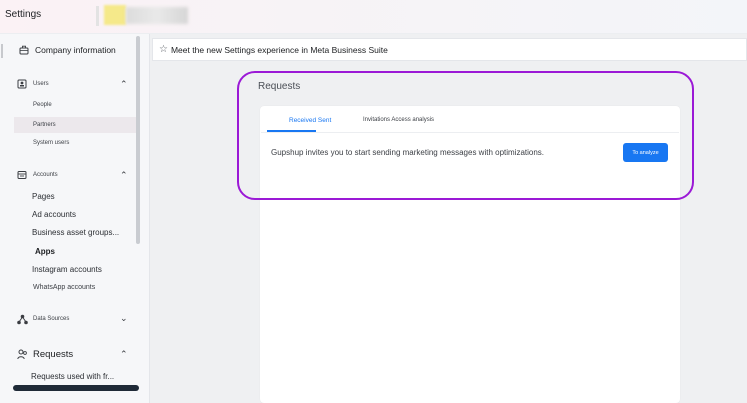 The width and height of the screenshot is (747, 403). I want to click on user-badge-icon, so click(21, 83).